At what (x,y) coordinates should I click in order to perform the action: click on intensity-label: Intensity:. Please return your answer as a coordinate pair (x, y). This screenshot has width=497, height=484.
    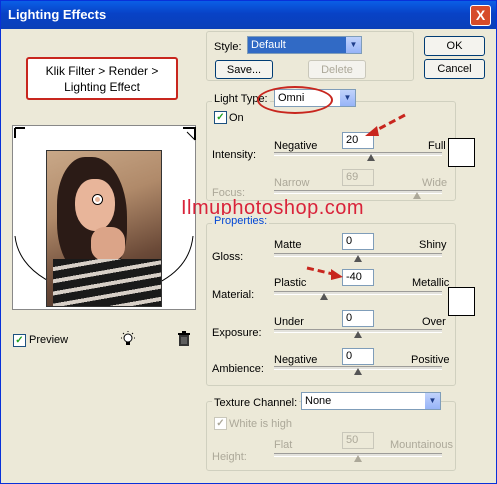
    Looking at the image, I should click on (234, 155).